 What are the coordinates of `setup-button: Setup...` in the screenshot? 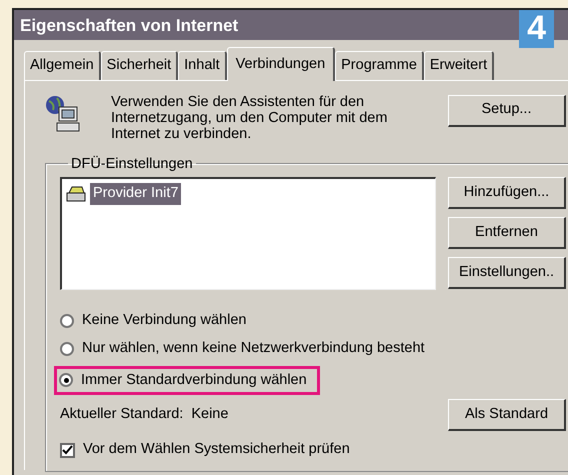 It's located at (507, 110).